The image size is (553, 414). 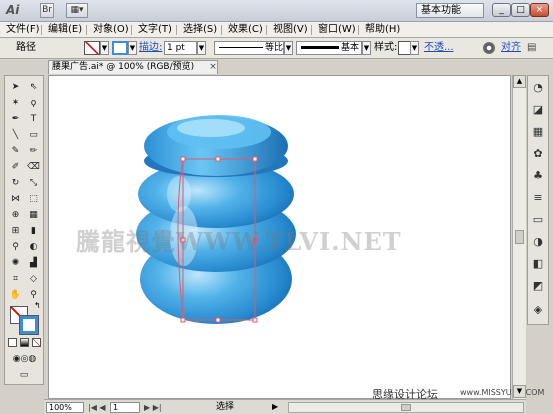 What do you see at coordinates (382, 30) in the screenshot?
I see `menu-help: 帮助(H)` at bounding box center [382, 30].